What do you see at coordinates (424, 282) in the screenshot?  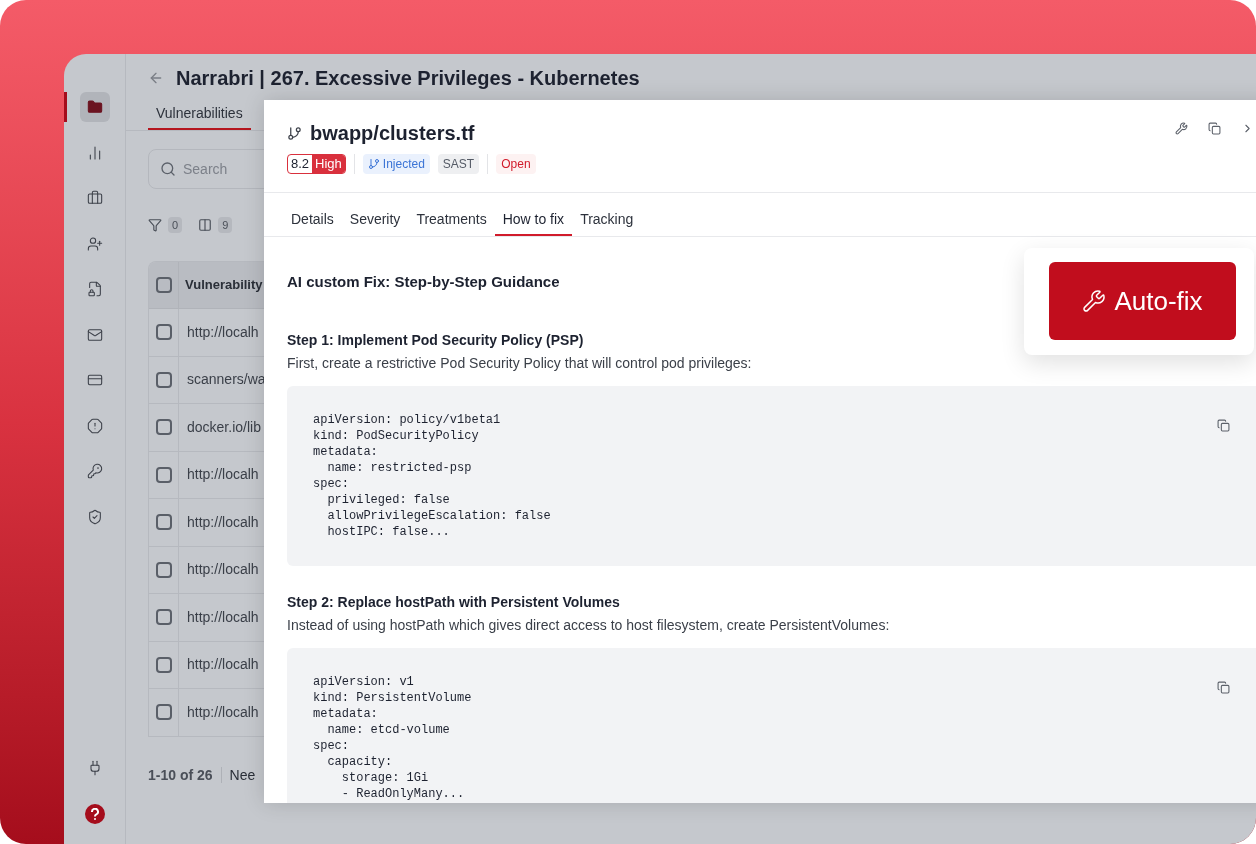 I see `guide-heading: AI custom Fix: Step-by-Step Guidance` at bounding box center [424, 282].